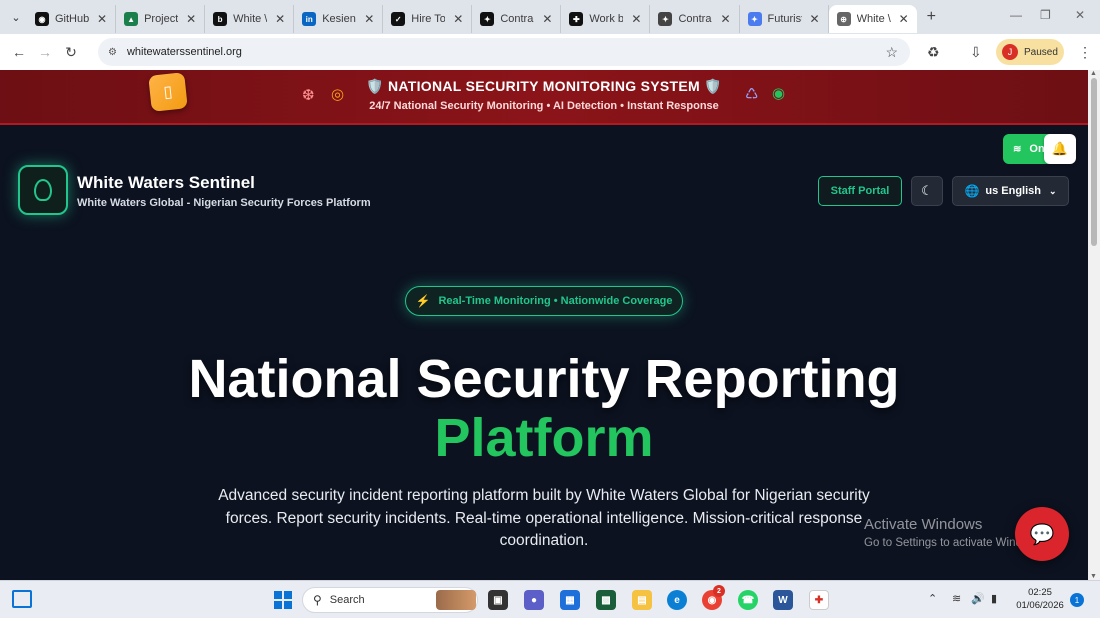  What do you see at coordinates (498, 600) in the screenshot?
I see `task-view-icon: ▣` at bounding box center [498, 600].